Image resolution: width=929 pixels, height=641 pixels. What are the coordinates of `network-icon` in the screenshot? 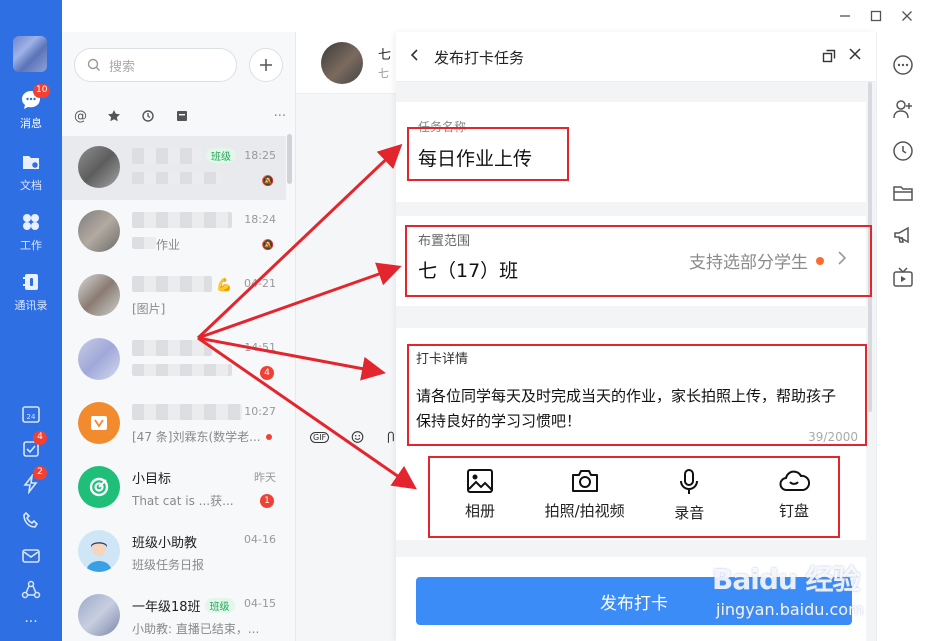 It's located at (31, 590).